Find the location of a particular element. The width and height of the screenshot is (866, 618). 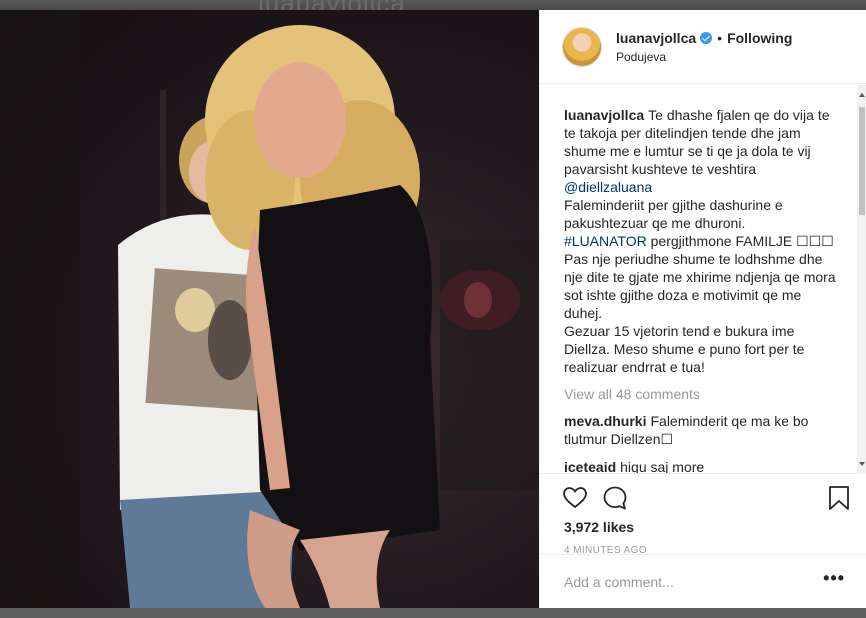

scroll-down-arrow-icon is located at coordinates (862, 464).